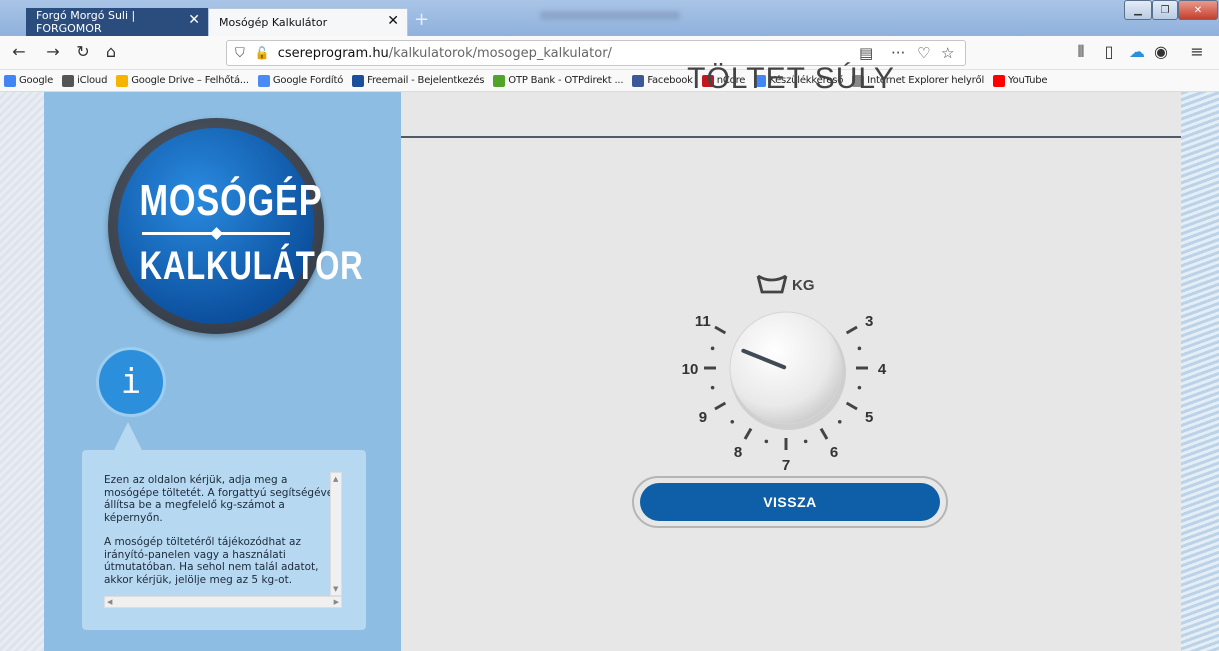  What do you see at coordinates (866, 53) in the screenshot?
I see `reader-view-icon: ▤` at bounding box center [866, 53].